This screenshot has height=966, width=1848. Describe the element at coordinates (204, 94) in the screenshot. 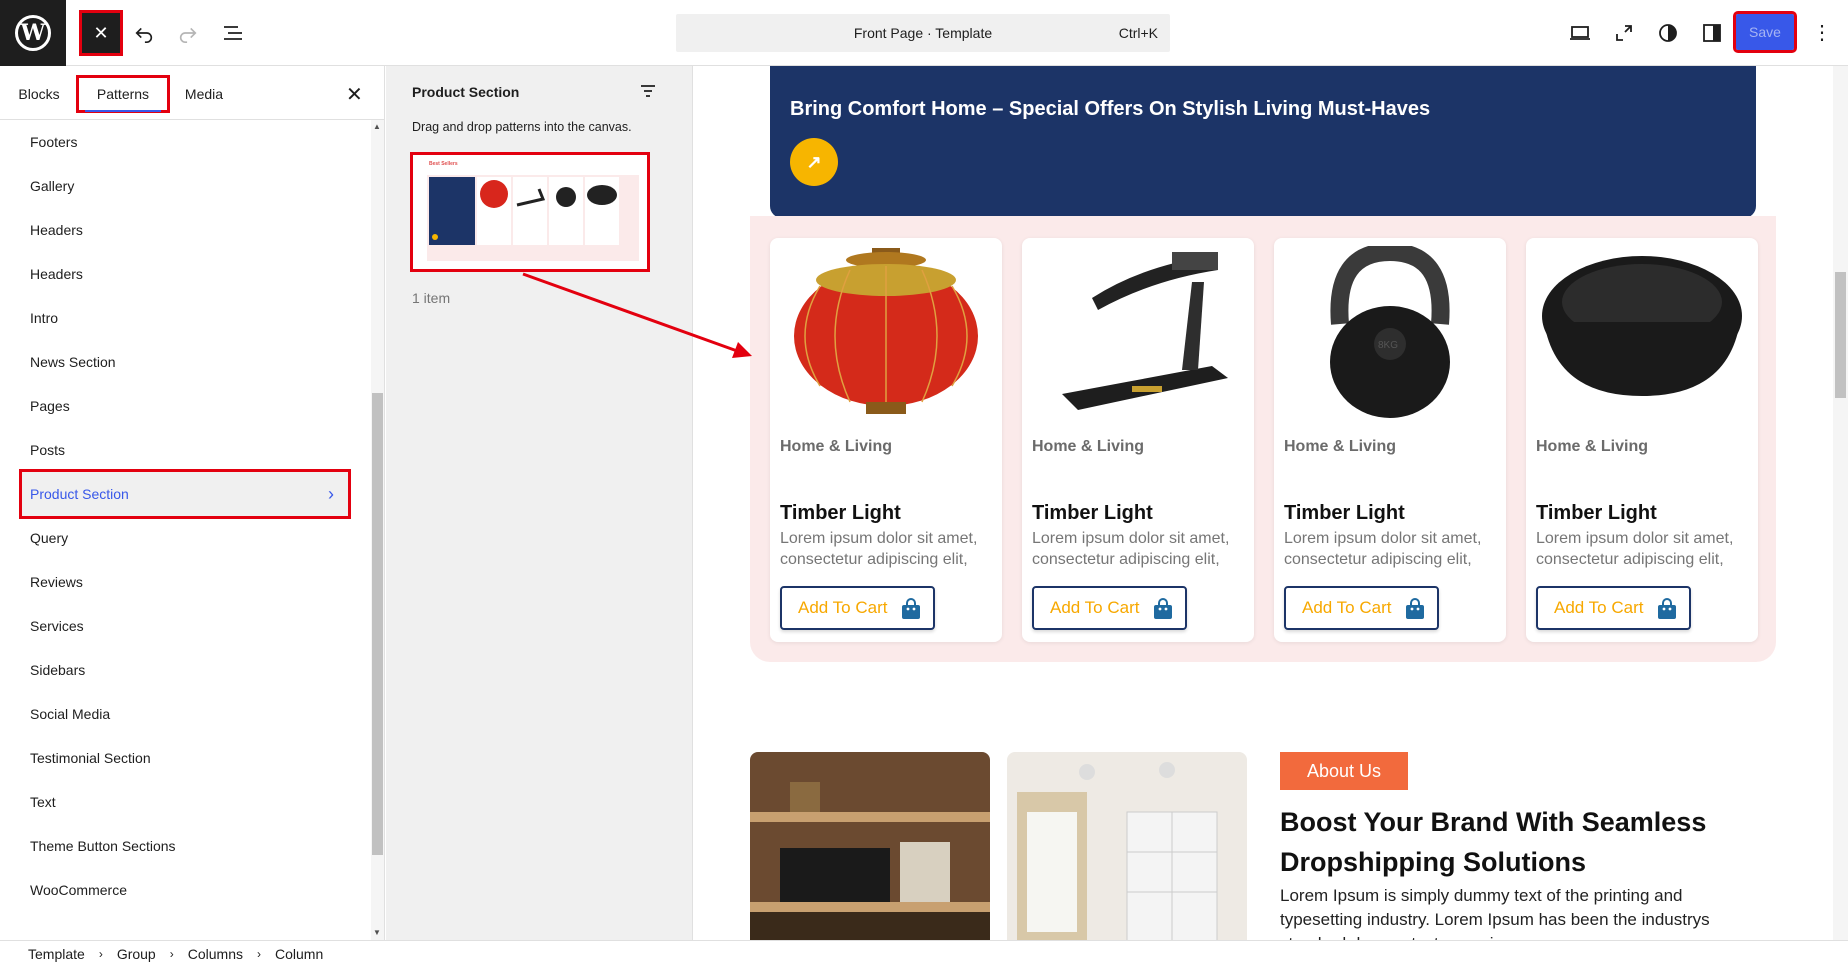

I see `tab-media: Media` at that location.